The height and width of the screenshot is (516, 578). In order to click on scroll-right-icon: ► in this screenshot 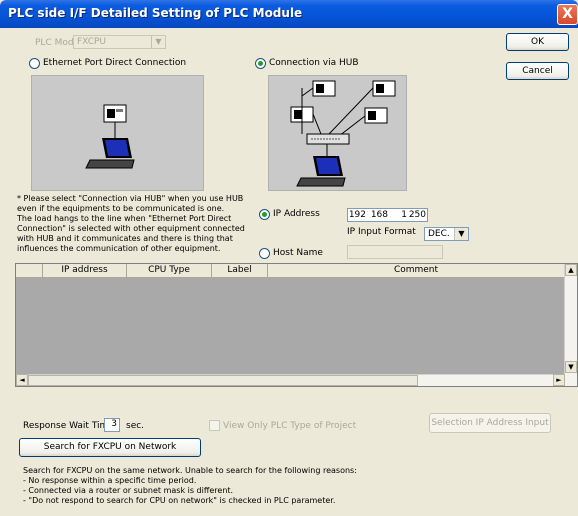, I will do `click(559, 380)`.